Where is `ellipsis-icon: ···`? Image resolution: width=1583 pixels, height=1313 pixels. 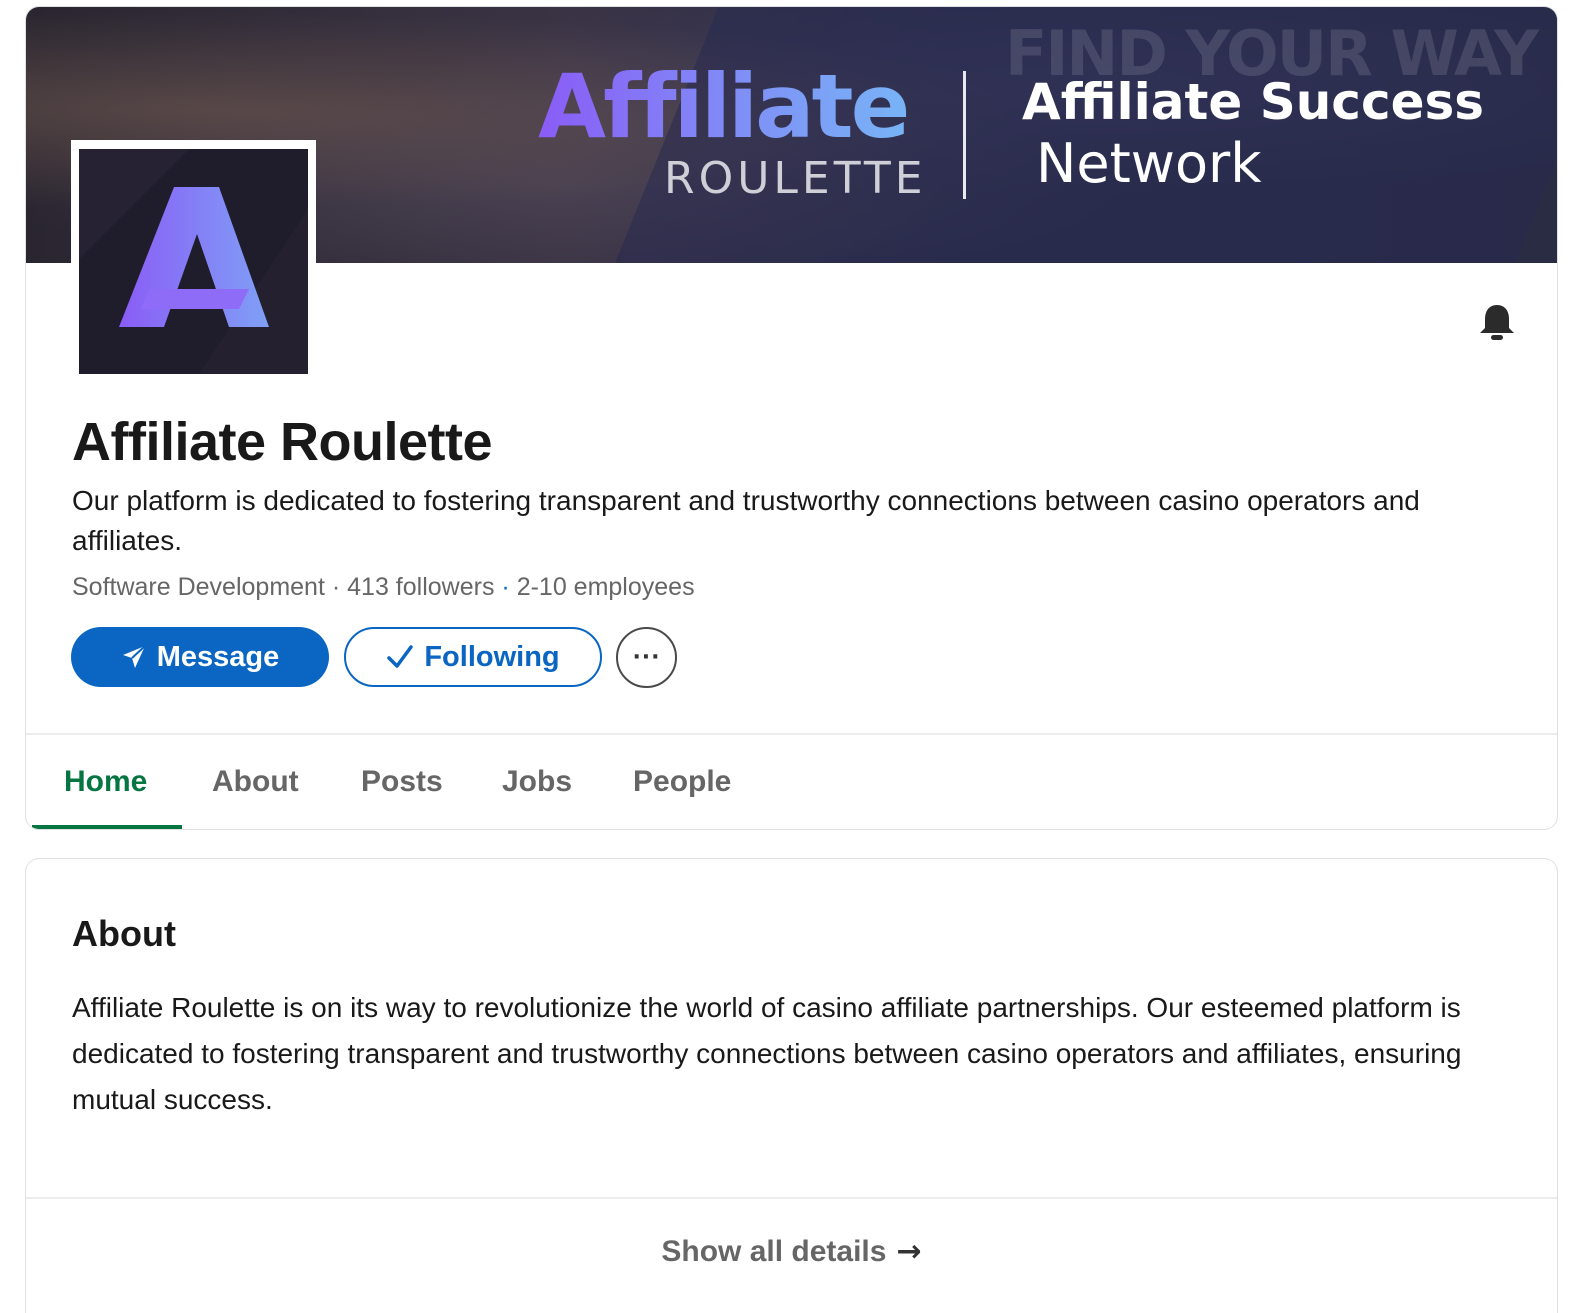 ellipsis-icon: ··· is located at coordinates (646, 657).